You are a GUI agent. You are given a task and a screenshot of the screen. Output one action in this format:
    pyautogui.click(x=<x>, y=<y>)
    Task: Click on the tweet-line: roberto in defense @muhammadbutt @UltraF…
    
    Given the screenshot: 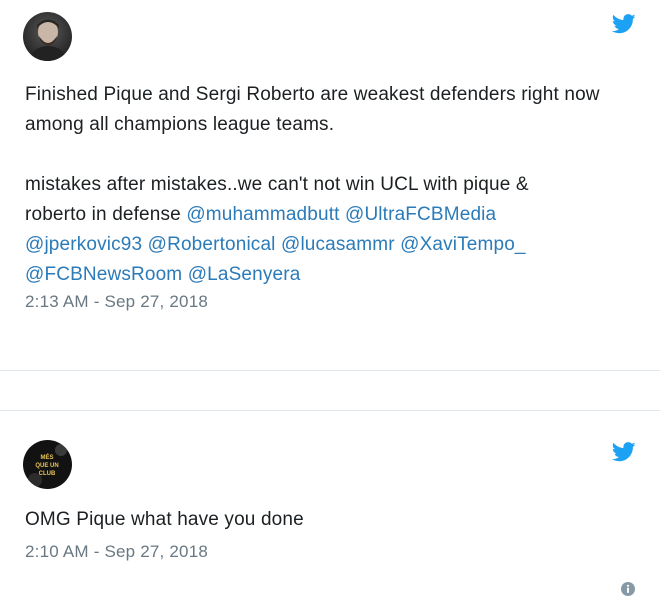 What is the action you would take?
    pyautogui.click(x=330, y=215)
    